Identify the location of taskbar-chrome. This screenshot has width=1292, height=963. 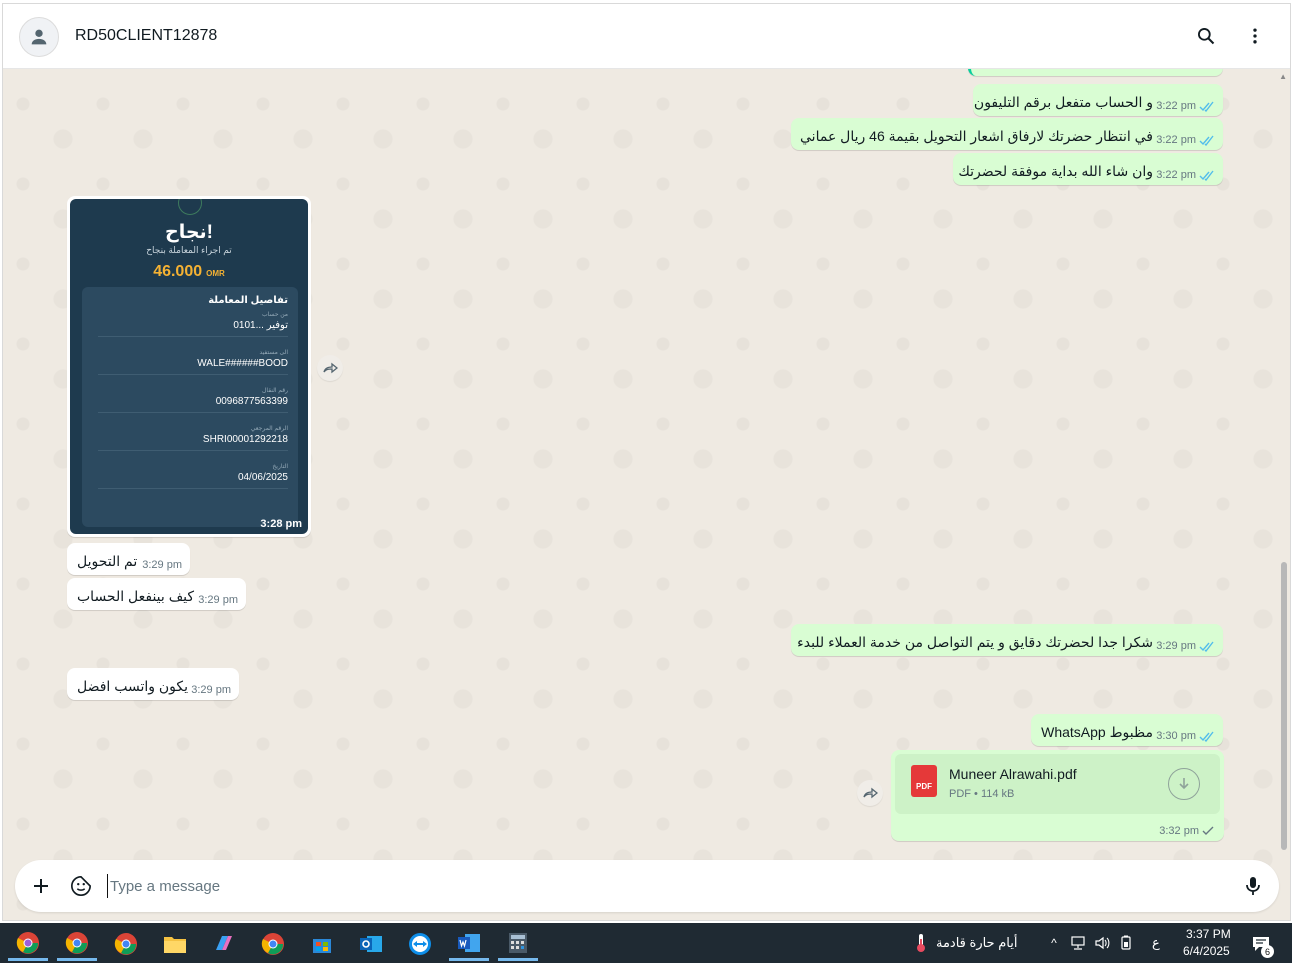
(273, 944).